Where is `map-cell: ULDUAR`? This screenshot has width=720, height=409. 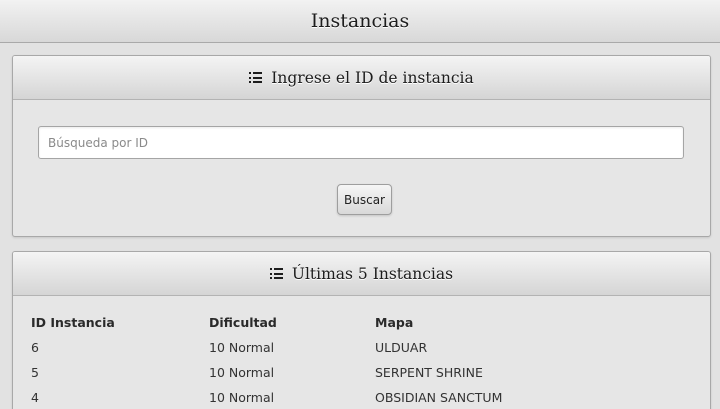 map-cell: ULDUAR is located at coordinates (401, 347).